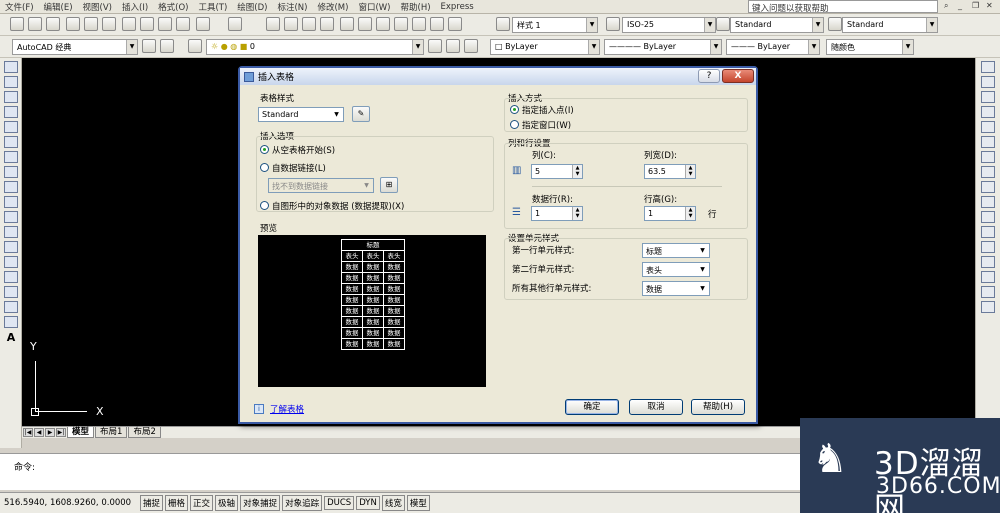 Image resolution: width=1000 pixels, height=513 pixels. Describe the element at coordinates (11, 262) in the screenshot. I see `point-icon` at that location.